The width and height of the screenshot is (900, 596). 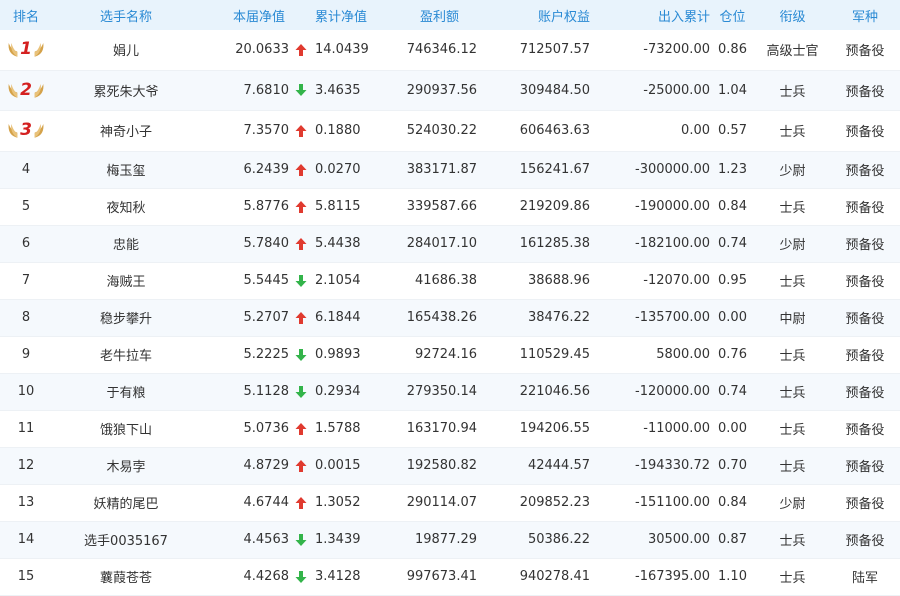 What do you see at coordinates (126, 576) in the screenshot?
I see `cell-player-name: 蘘葭苍苍` at bounding box center [126, 576].